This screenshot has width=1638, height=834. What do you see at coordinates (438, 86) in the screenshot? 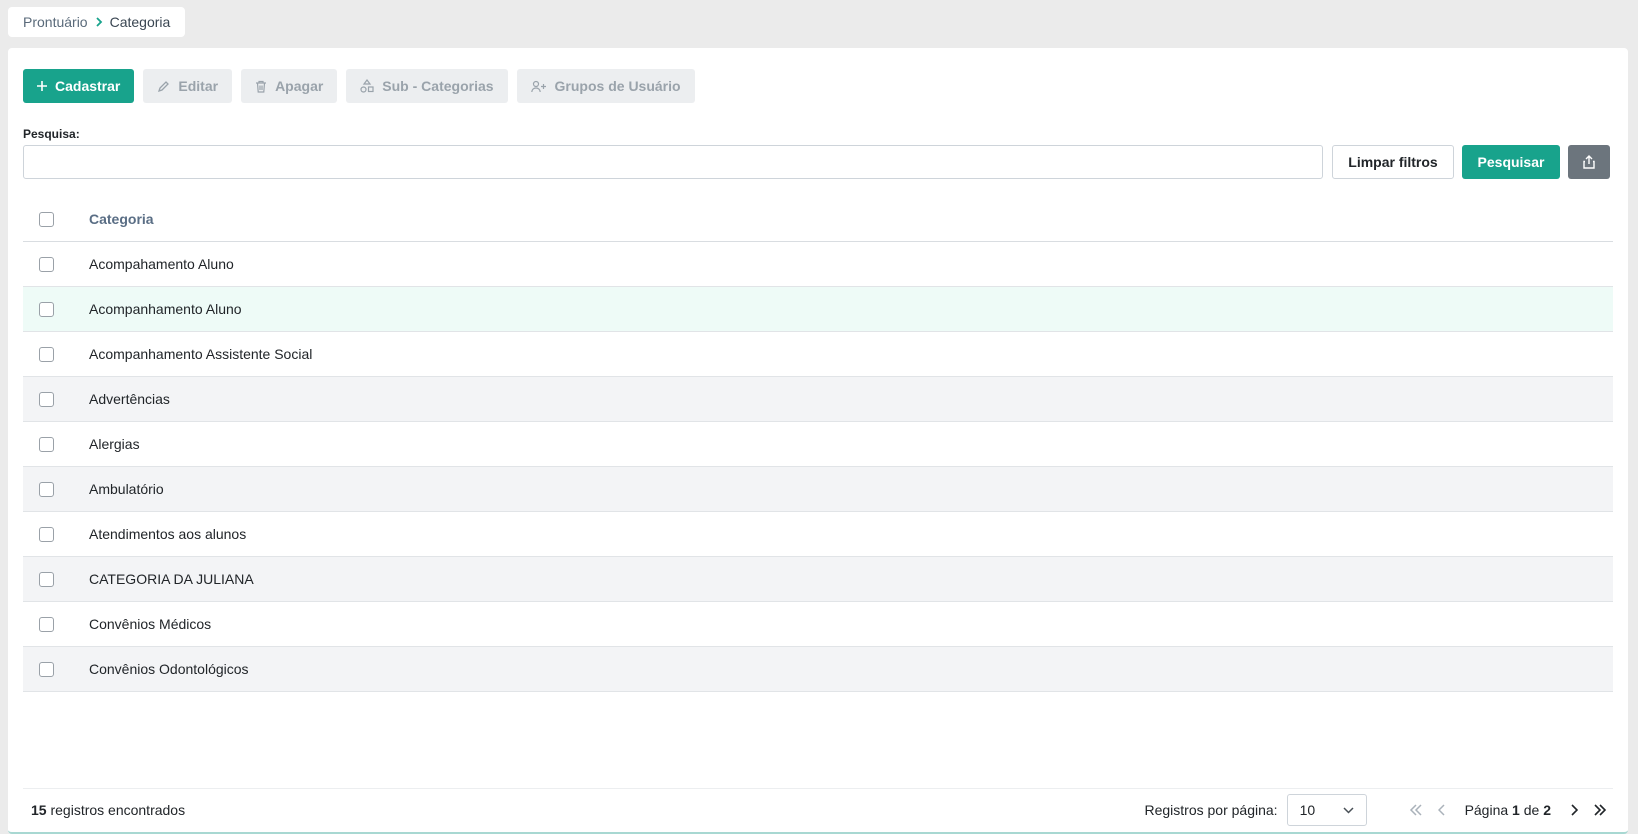
I see `sub-categorias-label: Sub - Categorias` at bounding box center [438, 86].